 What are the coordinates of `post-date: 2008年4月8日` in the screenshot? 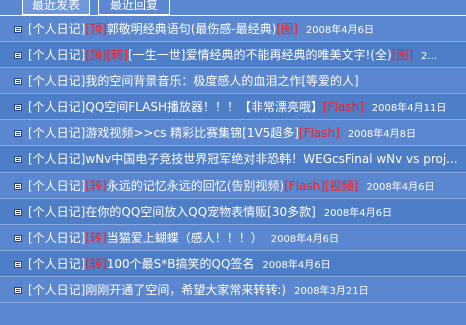 It's located at (381, 135).